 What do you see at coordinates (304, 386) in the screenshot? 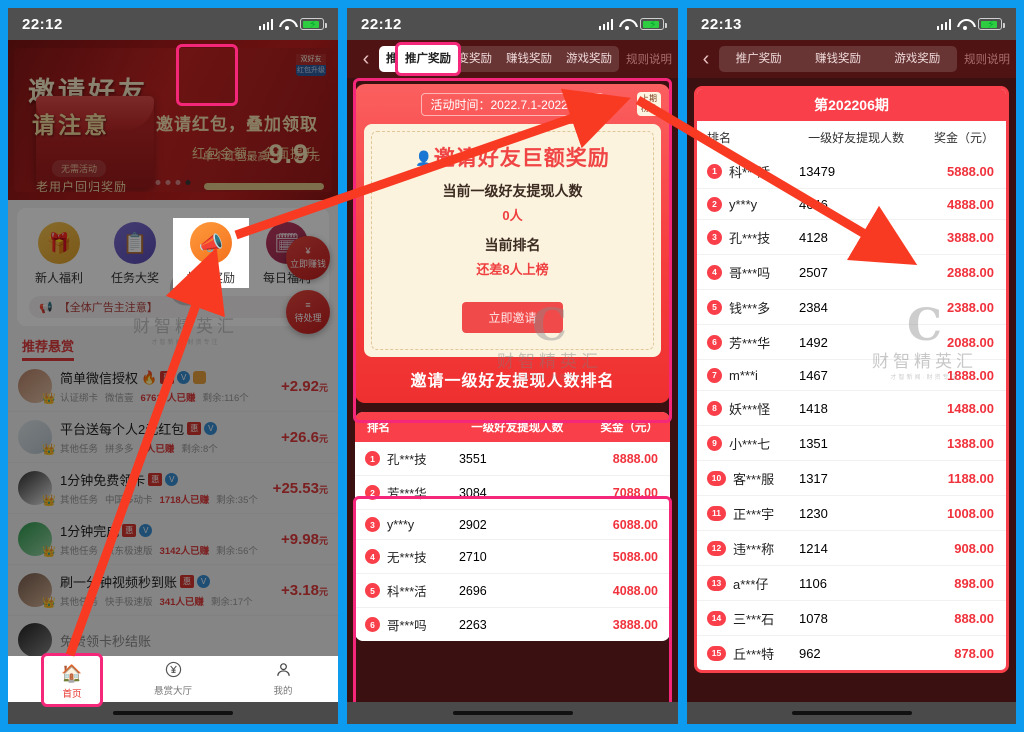
I see `task-amount-value: 2.92` at bounding box center [304, 386].